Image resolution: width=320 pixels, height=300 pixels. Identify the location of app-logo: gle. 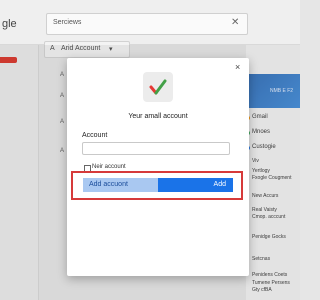
(9, 24).